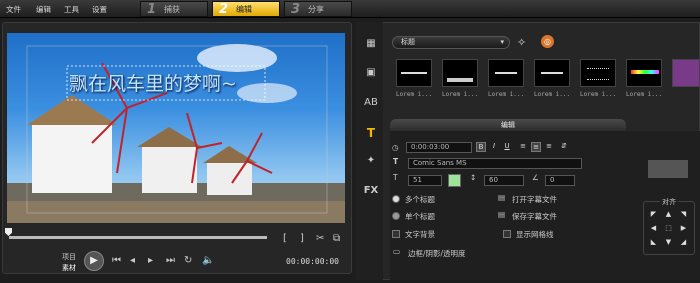 This screenshot has width=700, height=283. What do you see at coordinates (188, 260) in the screenshot?
I see `repeat-icon: ↻` at bounding box center [188, 260].